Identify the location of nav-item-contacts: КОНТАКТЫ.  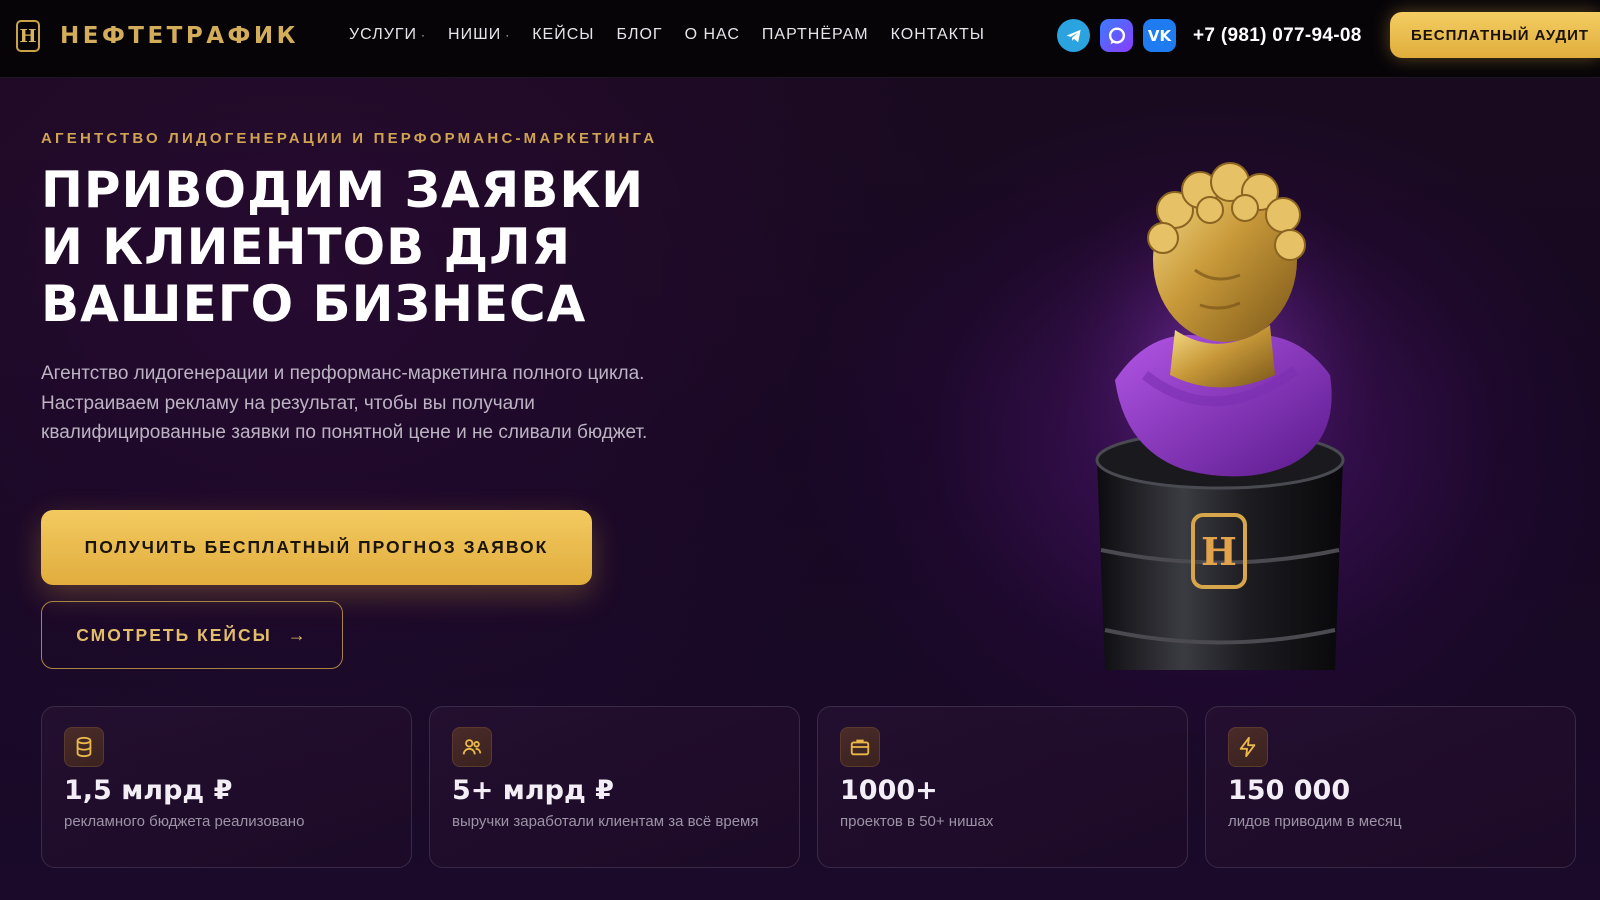
(938, 35).